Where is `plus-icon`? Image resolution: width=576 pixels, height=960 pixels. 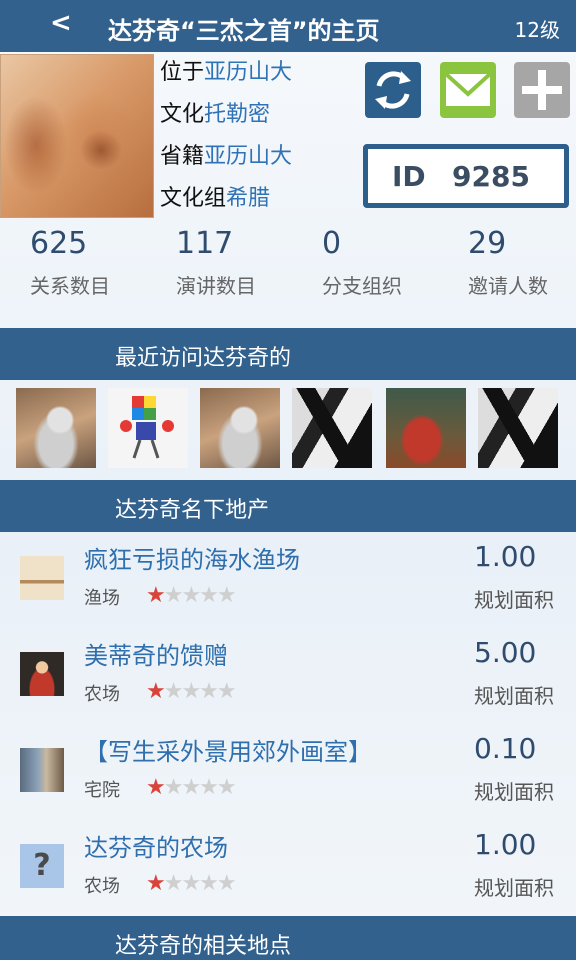 plus-icon is located at coordinates (542, 90).